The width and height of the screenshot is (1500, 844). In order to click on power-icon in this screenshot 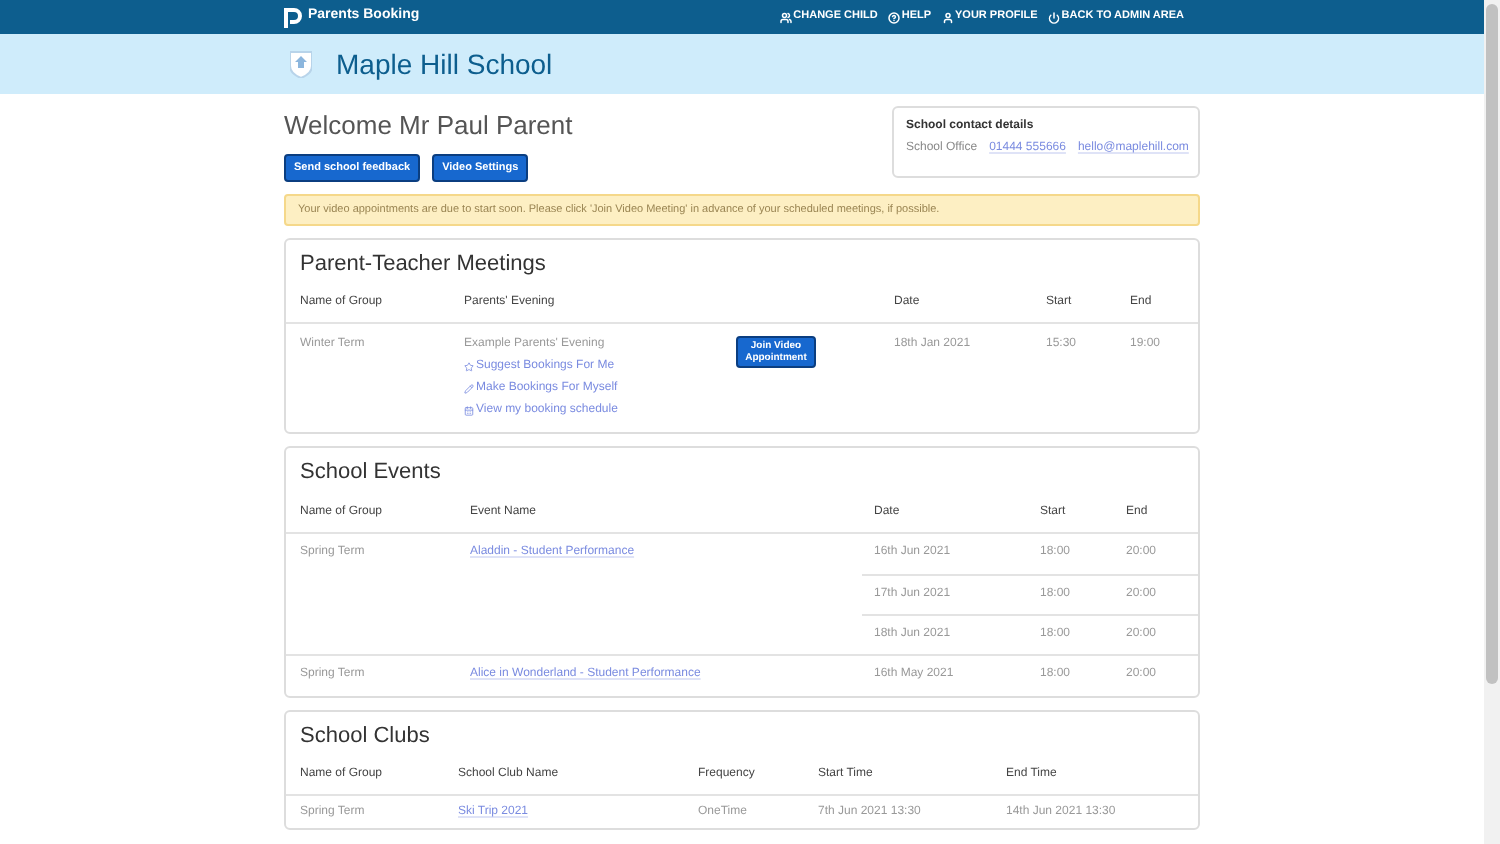, I will do `click(1053, 17)`.